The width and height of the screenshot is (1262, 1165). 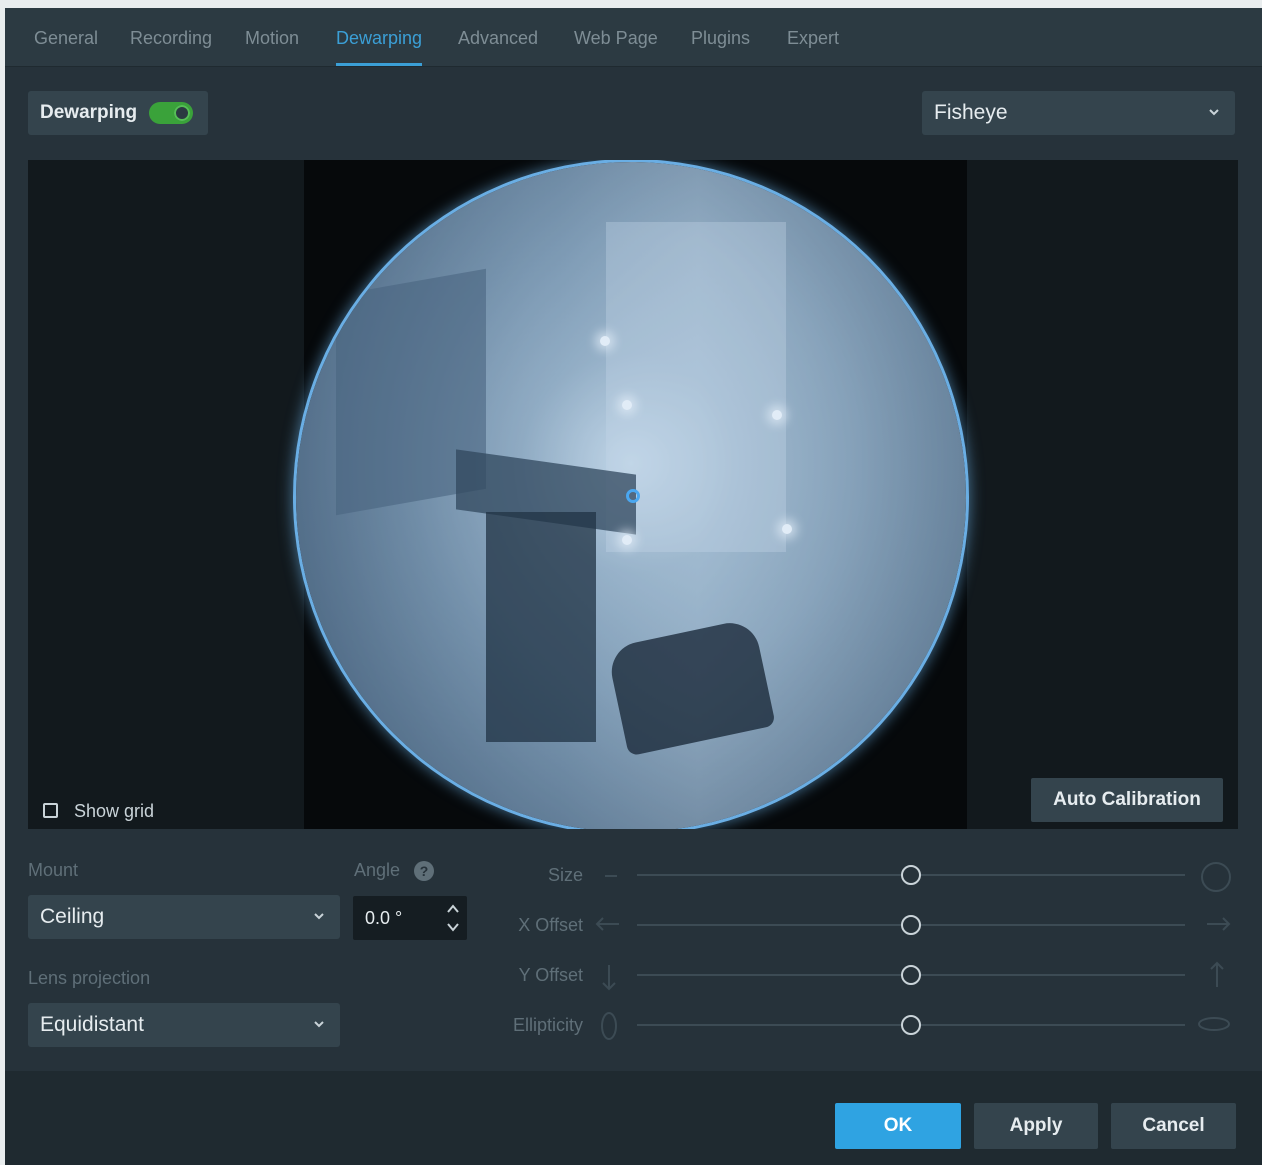 I want to click on dewarping-toggle: Dewarping, so click(x=118, y=113).